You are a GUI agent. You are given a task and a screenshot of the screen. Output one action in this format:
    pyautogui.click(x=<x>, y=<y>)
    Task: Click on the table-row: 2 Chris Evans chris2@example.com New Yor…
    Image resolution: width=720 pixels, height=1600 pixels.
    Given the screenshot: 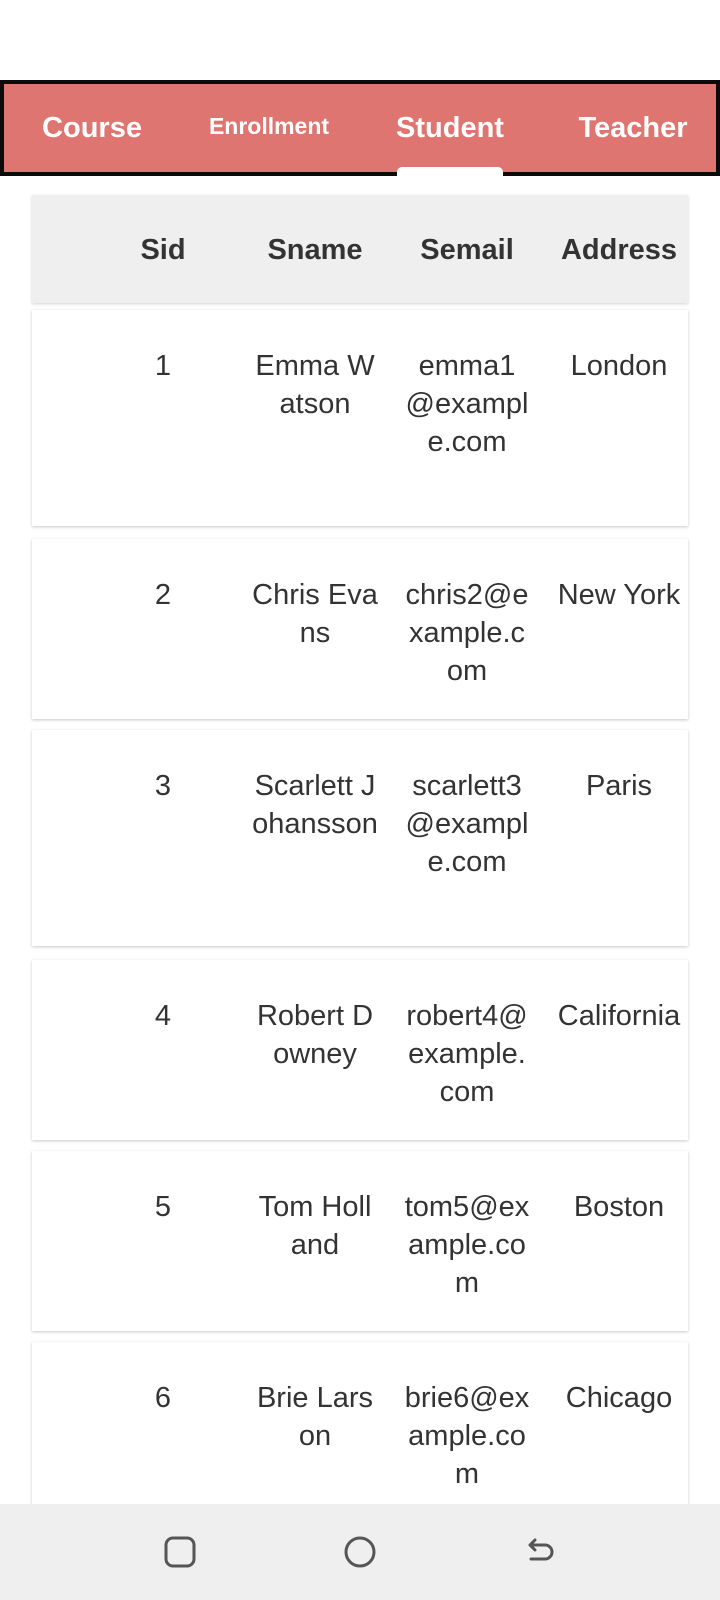 What is the action you would take?
    pyautogui.click(x=360, y=629)
    